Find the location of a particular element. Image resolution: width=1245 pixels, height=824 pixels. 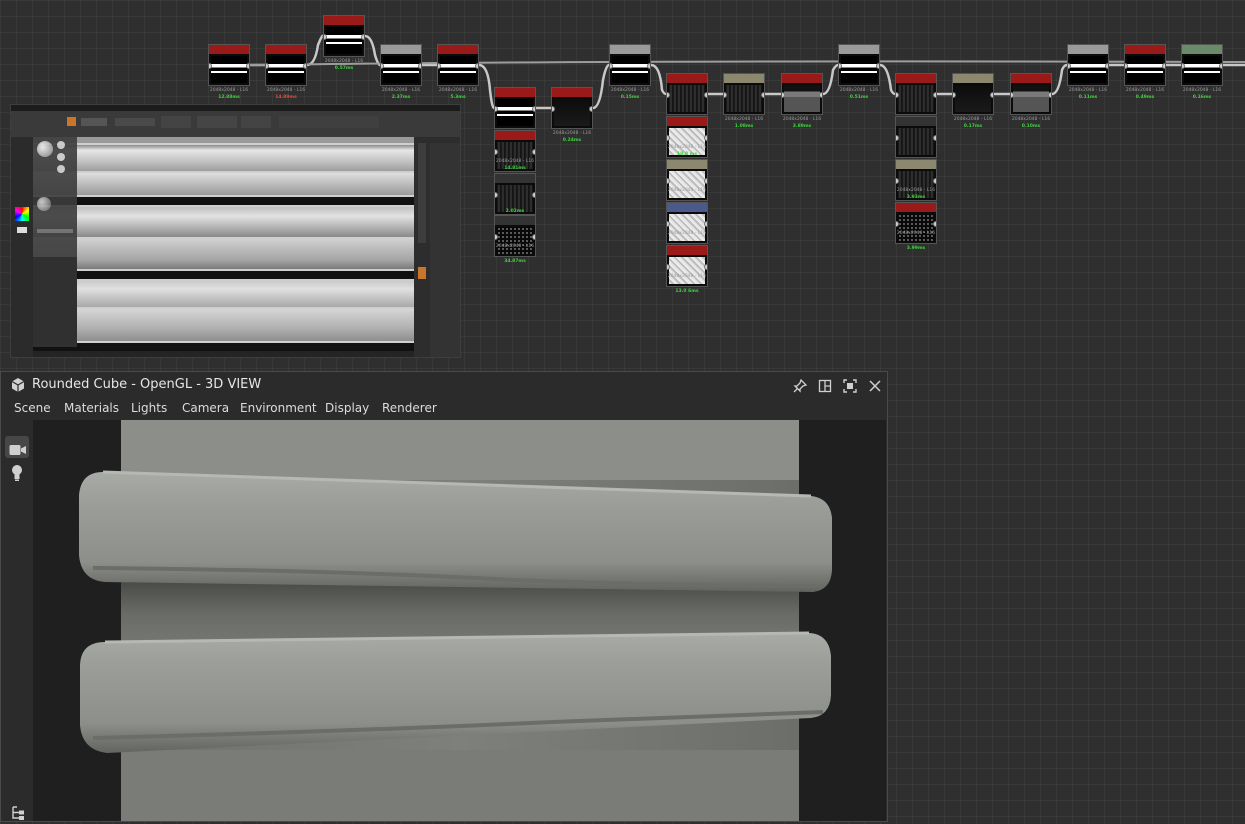

menu-scene: Scene is located at coordinates (32, 408).